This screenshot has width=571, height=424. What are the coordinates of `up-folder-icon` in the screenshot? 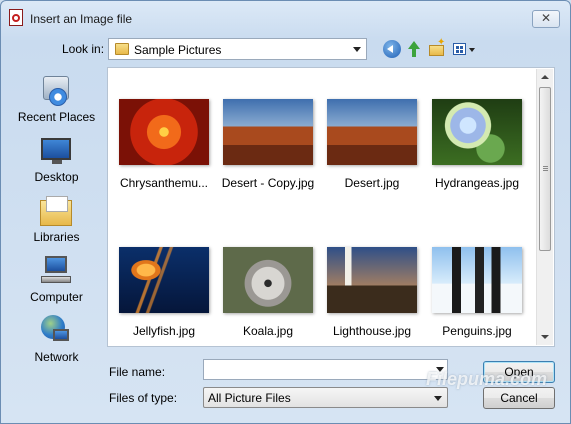 It's located at (414, 49).